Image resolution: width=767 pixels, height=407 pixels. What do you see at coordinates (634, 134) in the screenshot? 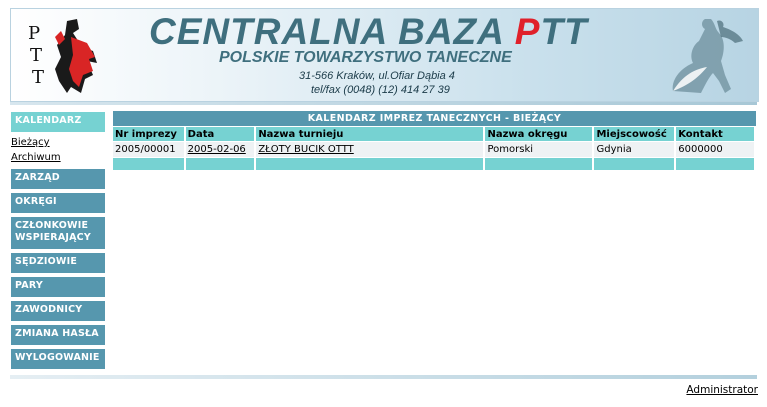
I see `col-header-miejscowosc: Miejscowość` at bounding box center [634, 134].